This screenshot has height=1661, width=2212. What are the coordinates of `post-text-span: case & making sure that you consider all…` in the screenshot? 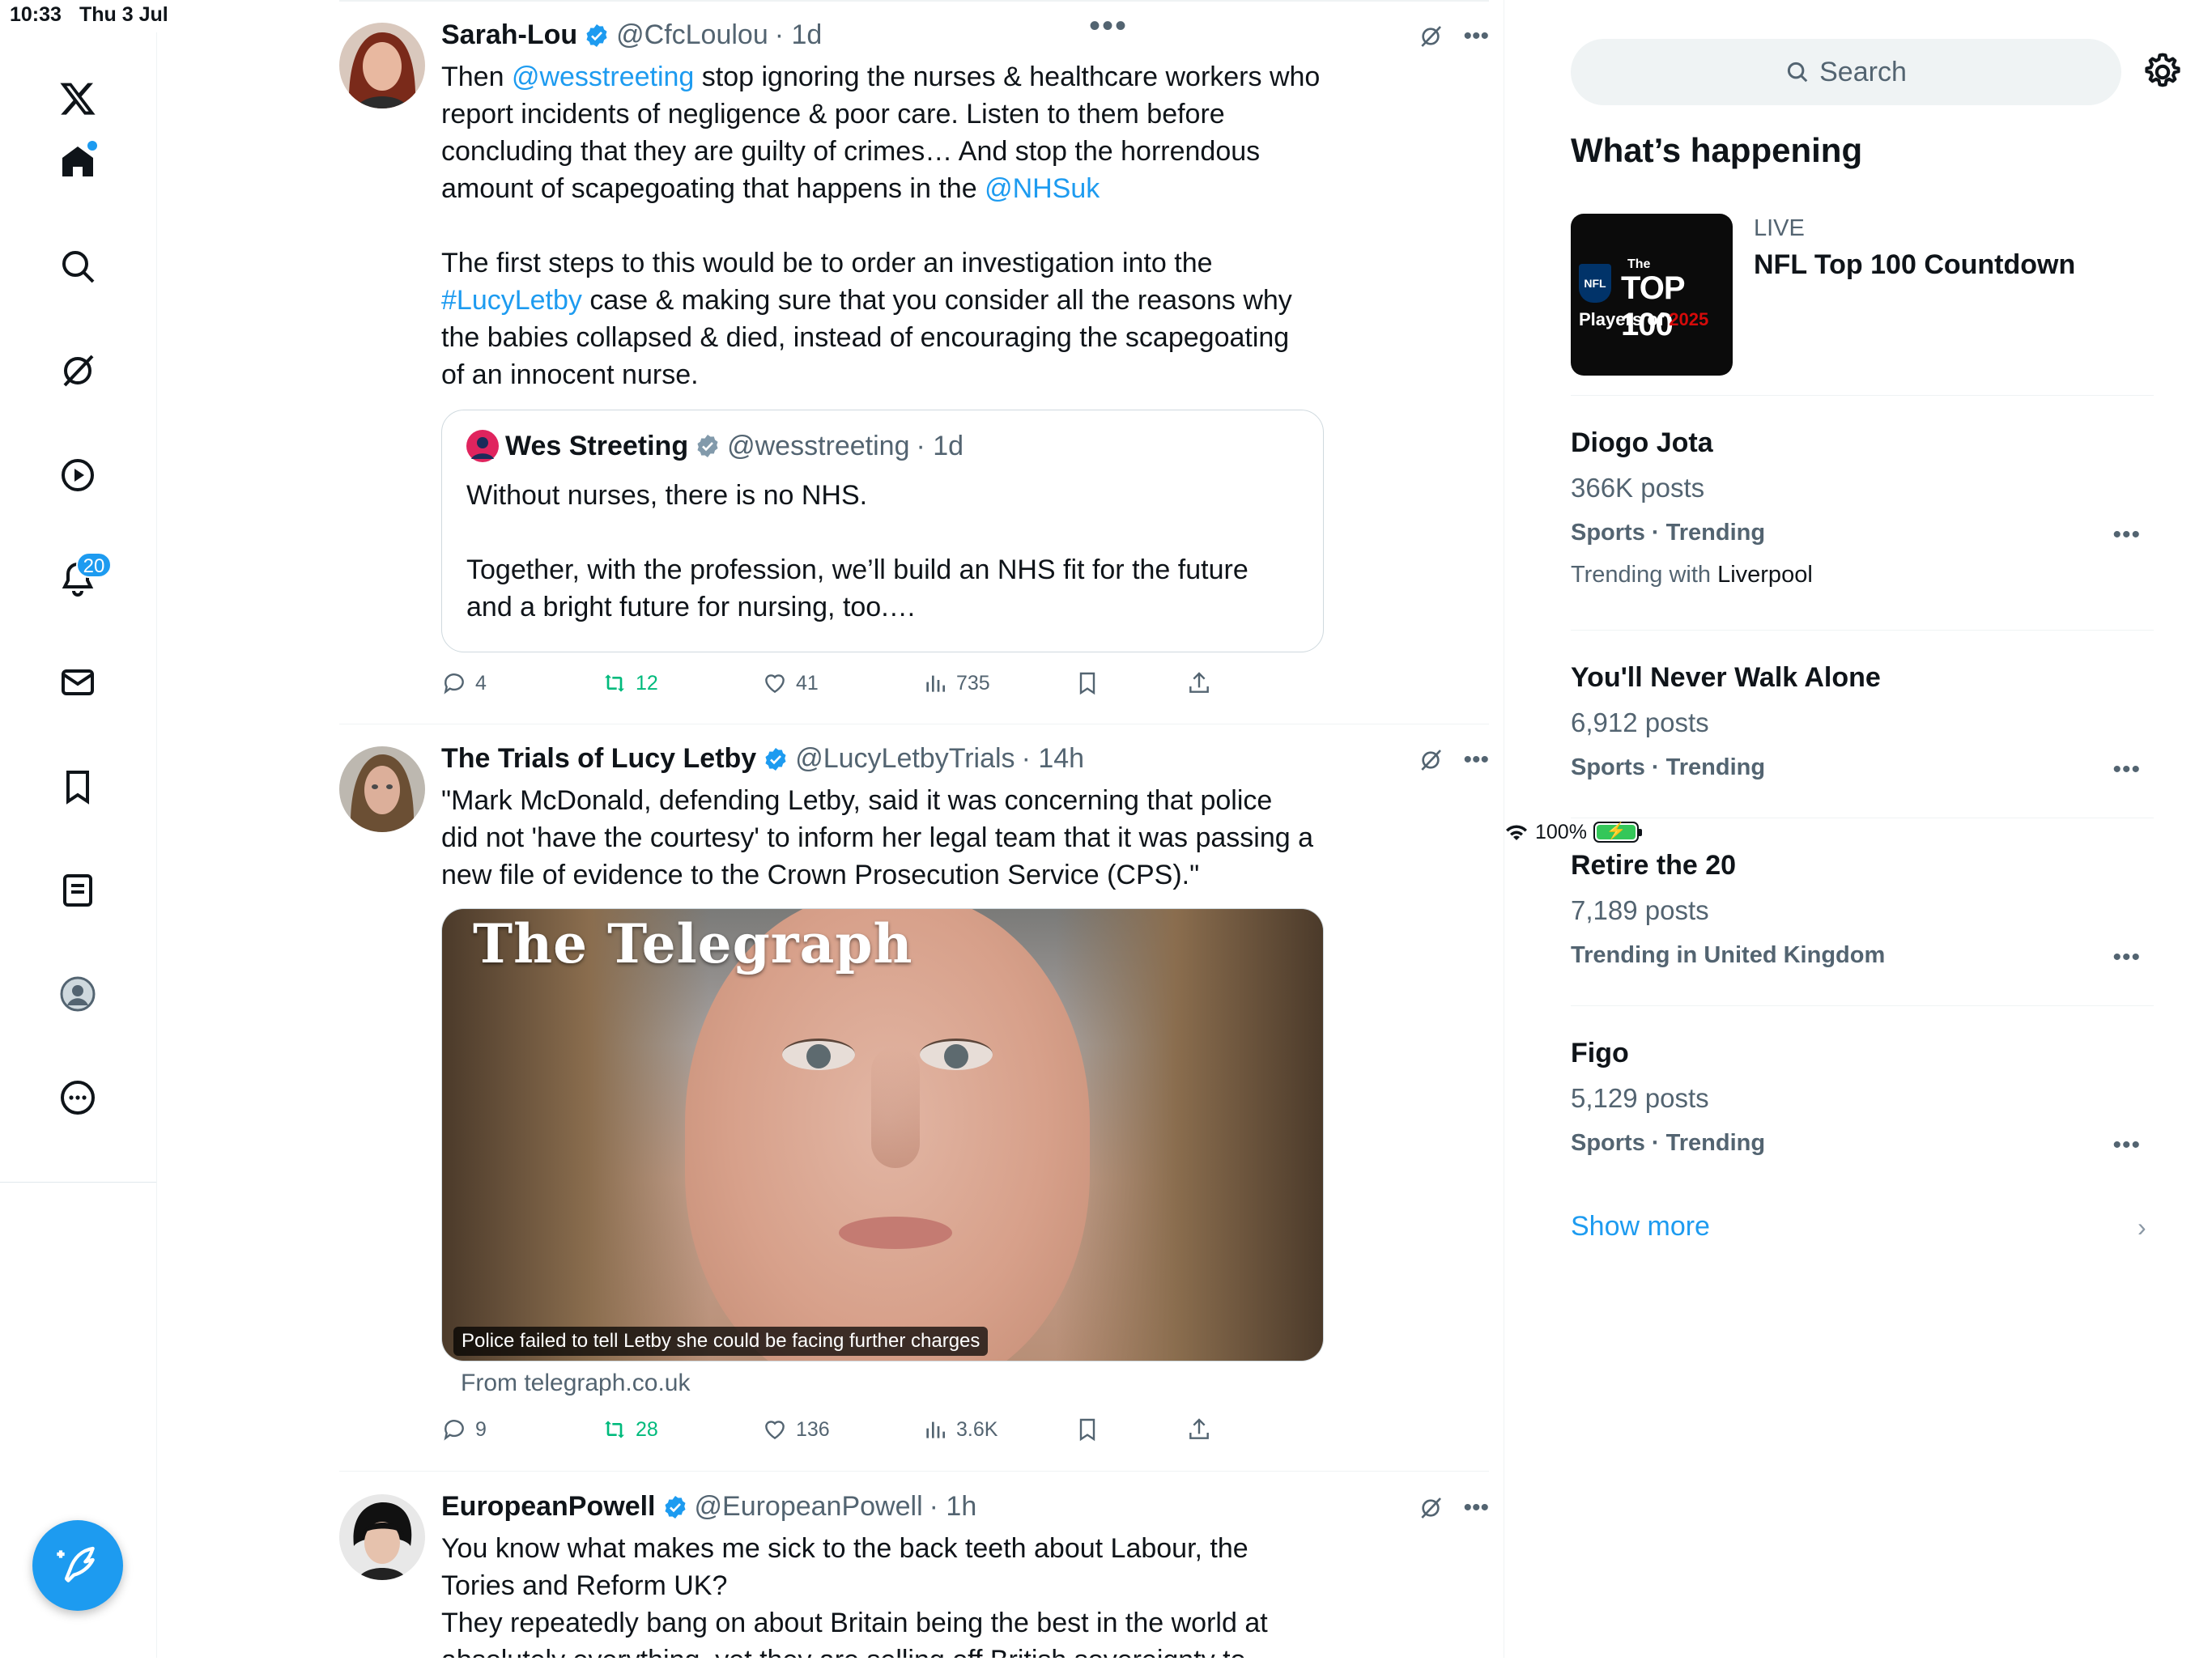 It's located at (936, 301).